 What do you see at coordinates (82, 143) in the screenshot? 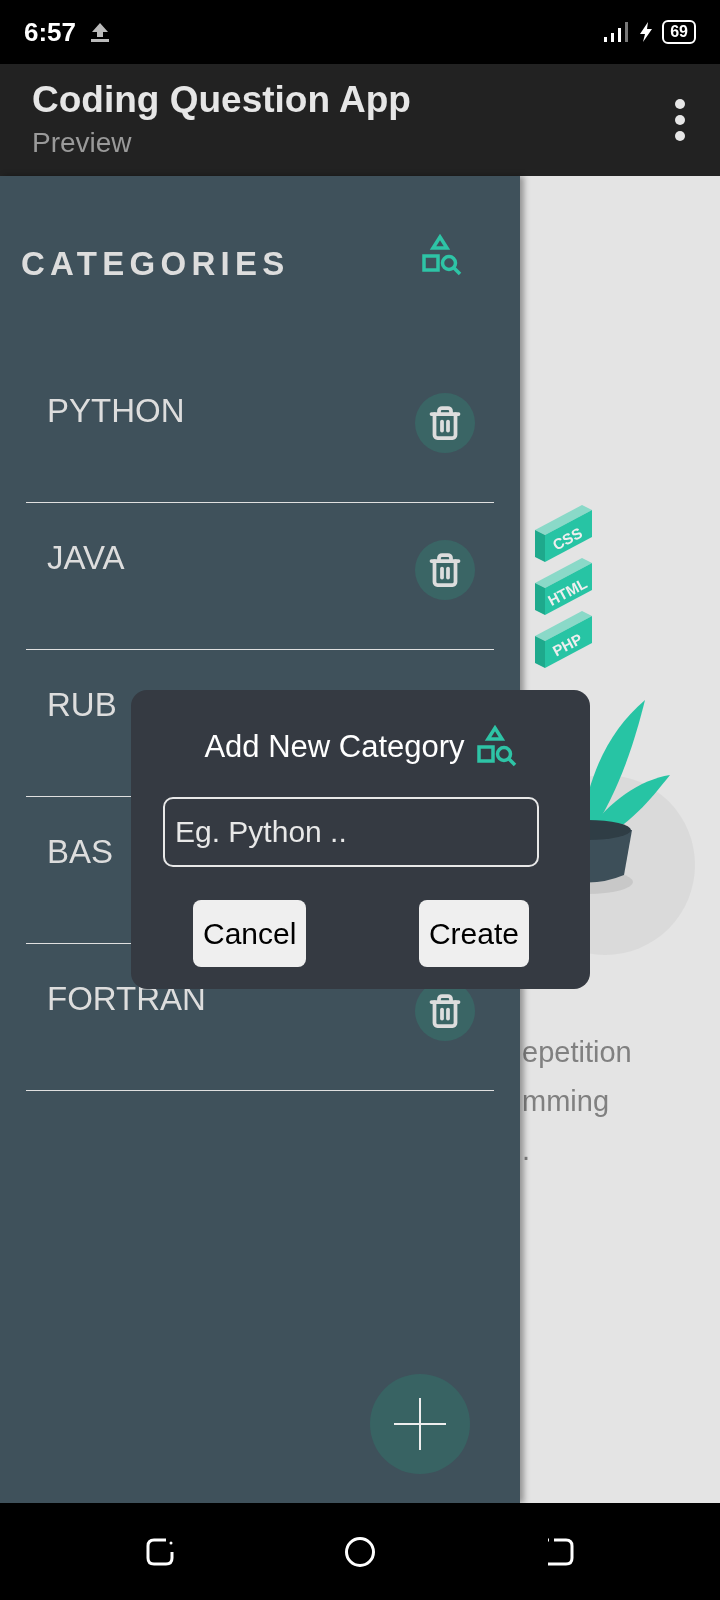
I see `app-subtitle: Preview` at bounding box center [82, 143].